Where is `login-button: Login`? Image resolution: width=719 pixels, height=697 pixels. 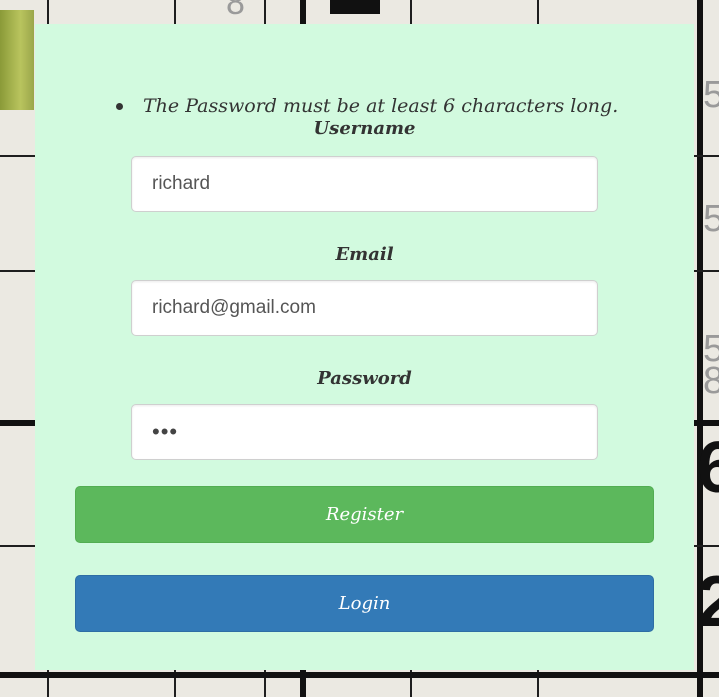 login-button: Login is located at coordinates (364, 603).